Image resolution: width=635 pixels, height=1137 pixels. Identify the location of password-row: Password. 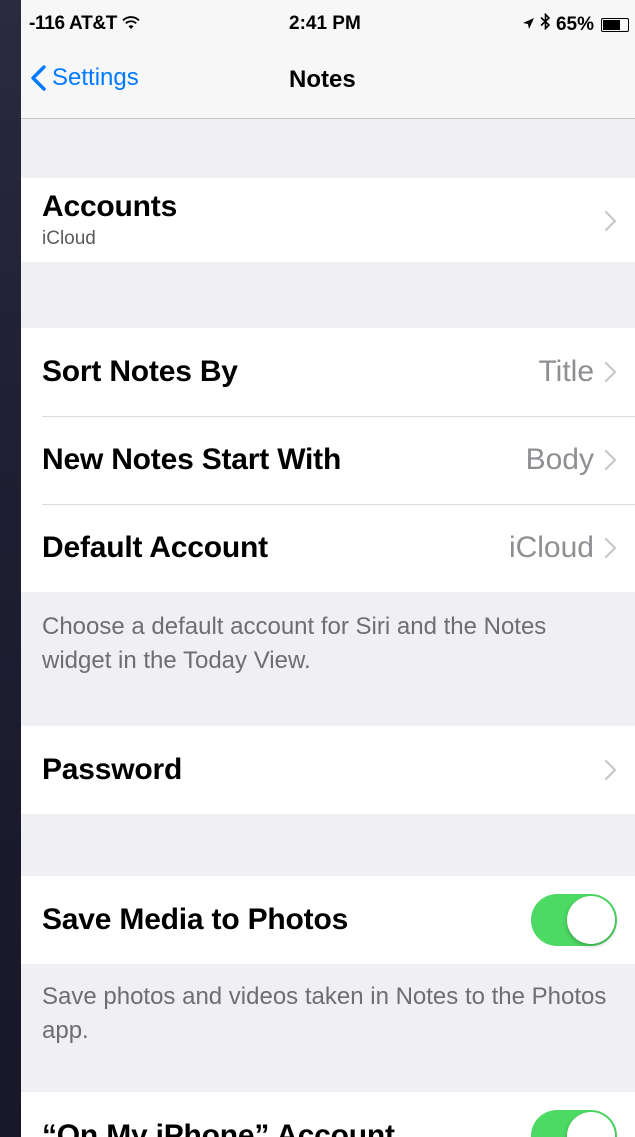
(328, 770).